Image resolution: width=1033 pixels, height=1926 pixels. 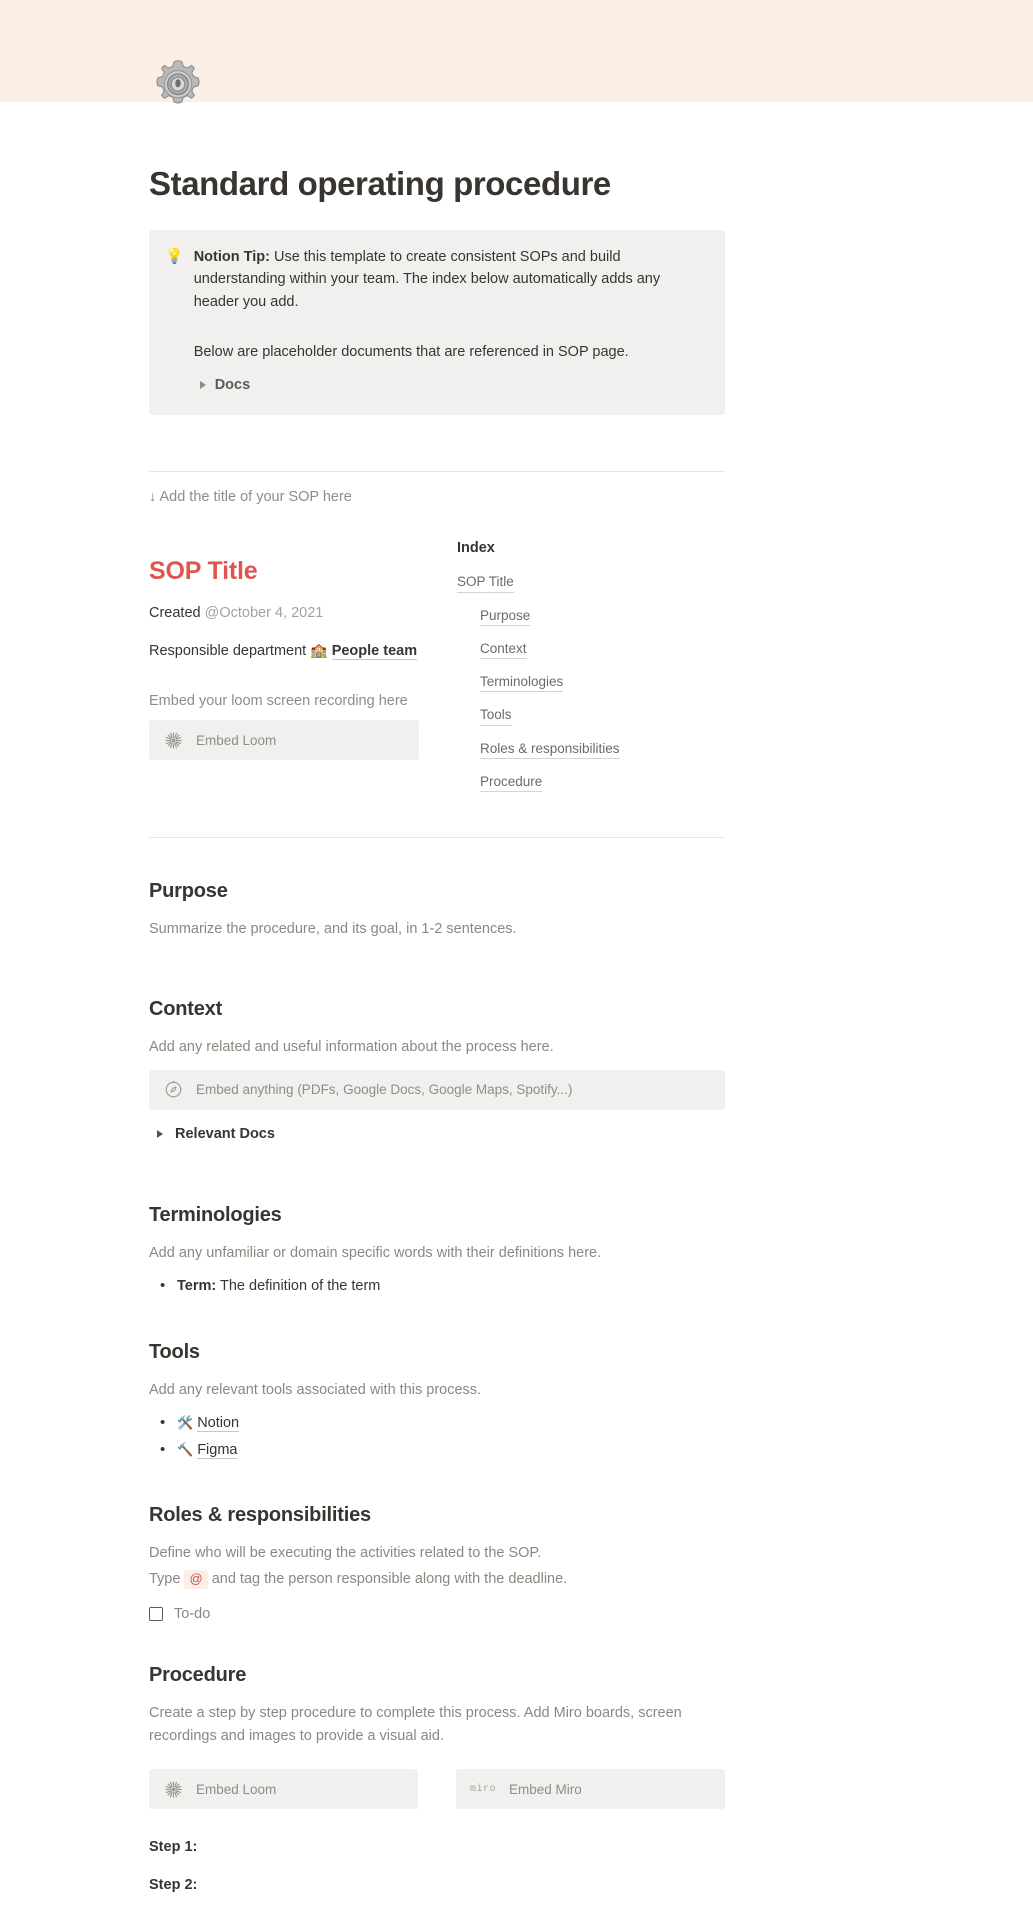 What do you see at coordinates (284, 740) in the screenshot?
I see `embed-loom-block: Embed Loom` at bounding box center [284, 740].